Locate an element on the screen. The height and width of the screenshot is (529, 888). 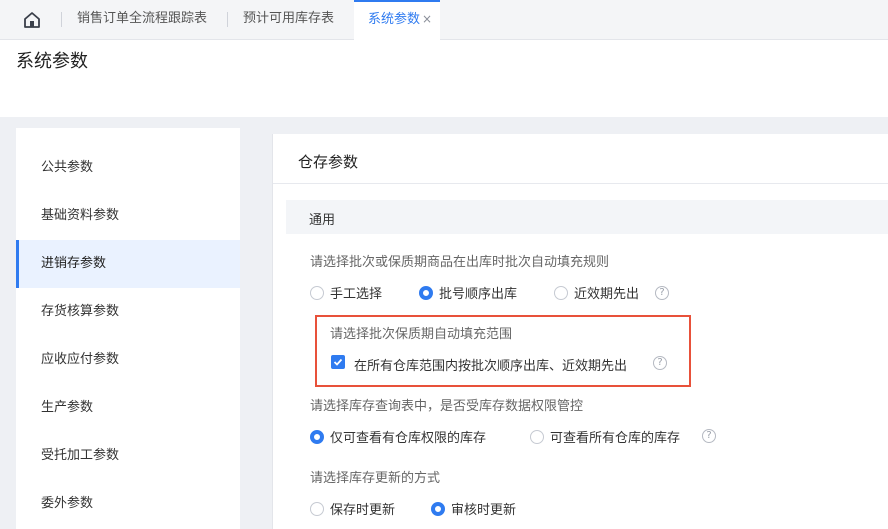
inventory-permission-label: 请选择库存查询表中，是否受库存数据权限管控 is located at coordinates (447, 406).